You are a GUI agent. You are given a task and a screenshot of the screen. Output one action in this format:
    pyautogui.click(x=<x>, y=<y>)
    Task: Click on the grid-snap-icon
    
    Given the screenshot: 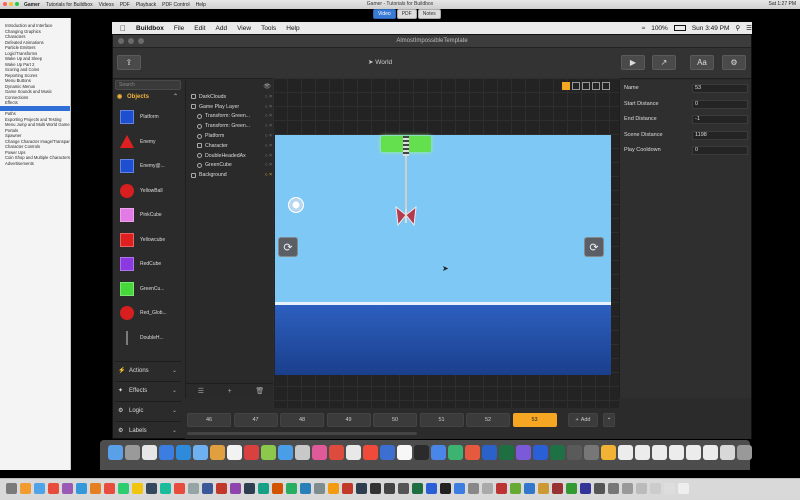 What is the action you would take?
    pyautogui.click(x=566, y=86)
    